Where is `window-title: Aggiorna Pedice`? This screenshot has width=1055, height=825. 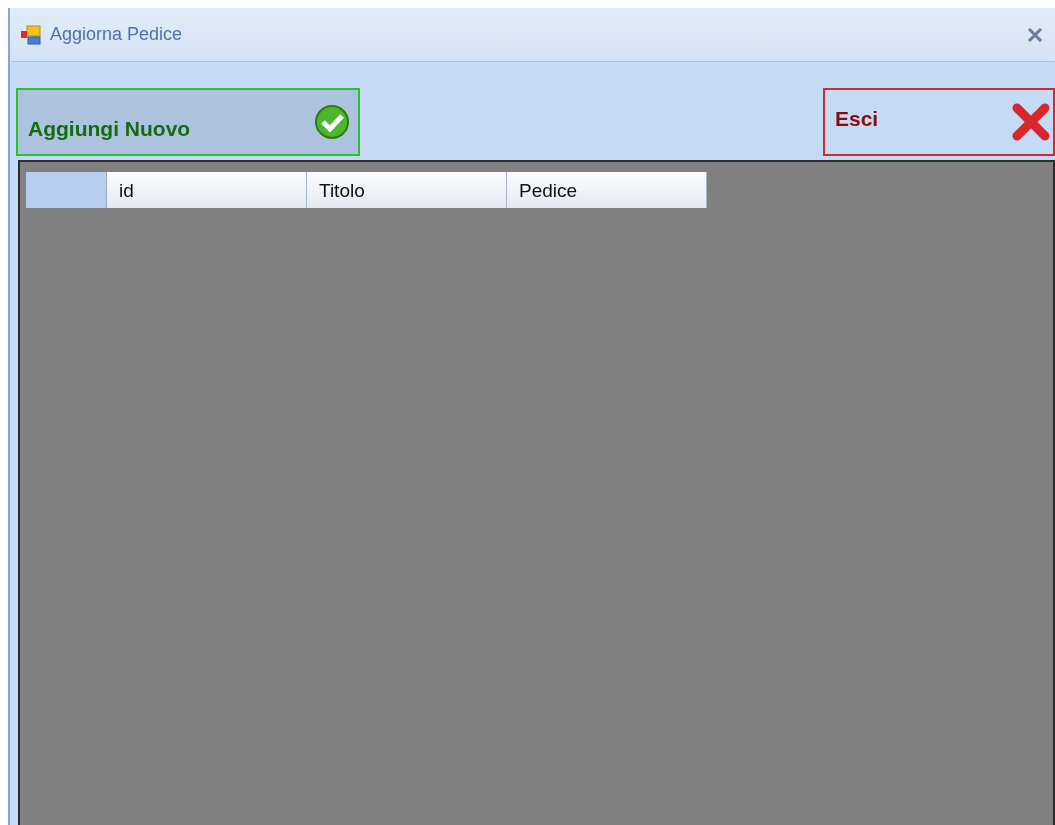
window-title: Aggiorna Pedice is located at coordinates (117, 34).